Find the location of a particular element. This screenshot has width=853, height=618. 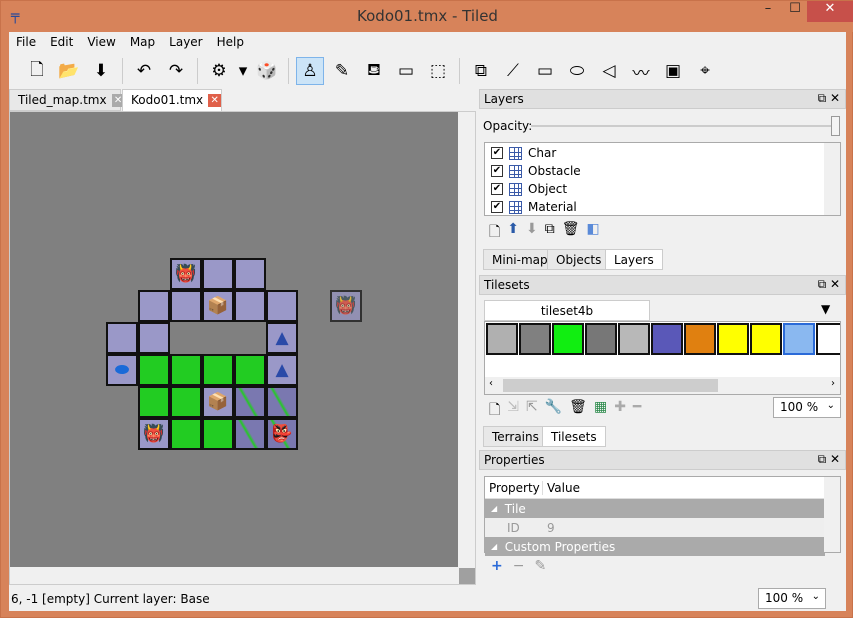

new-layer-icon: 🗋 is located at coordinates (494, 233).